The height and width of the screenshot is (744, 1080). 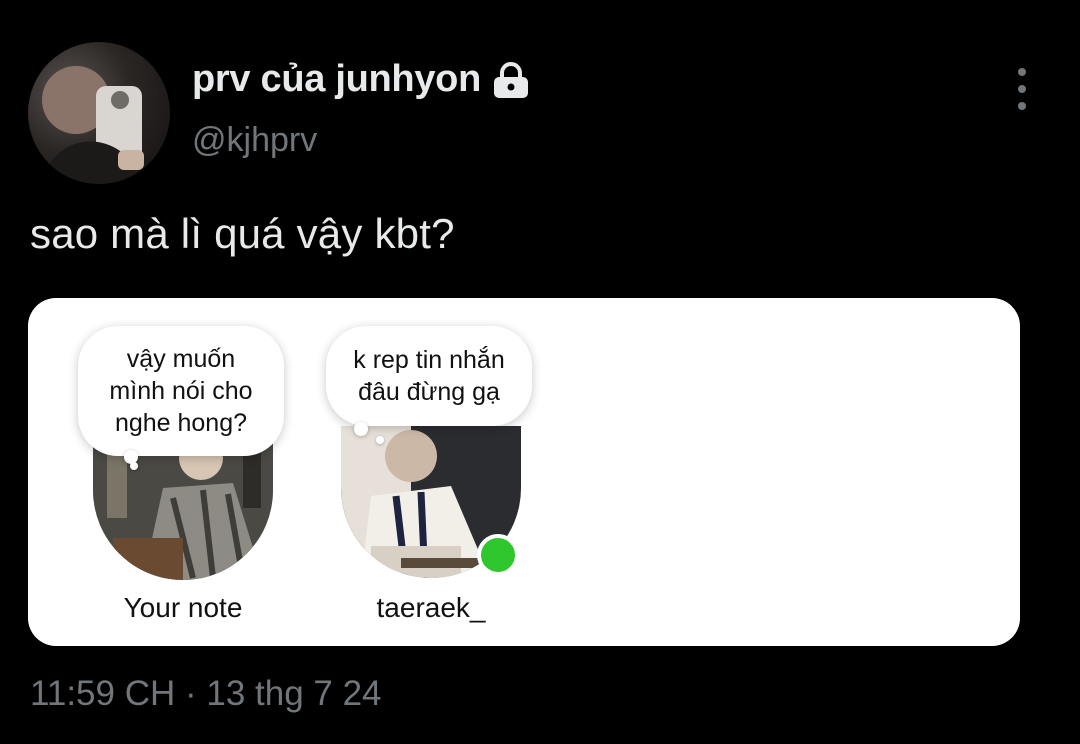 What do you see at coordinates (510, 79) in the screenshot?
I see `lock-icon` at bounding box center [510, 79].